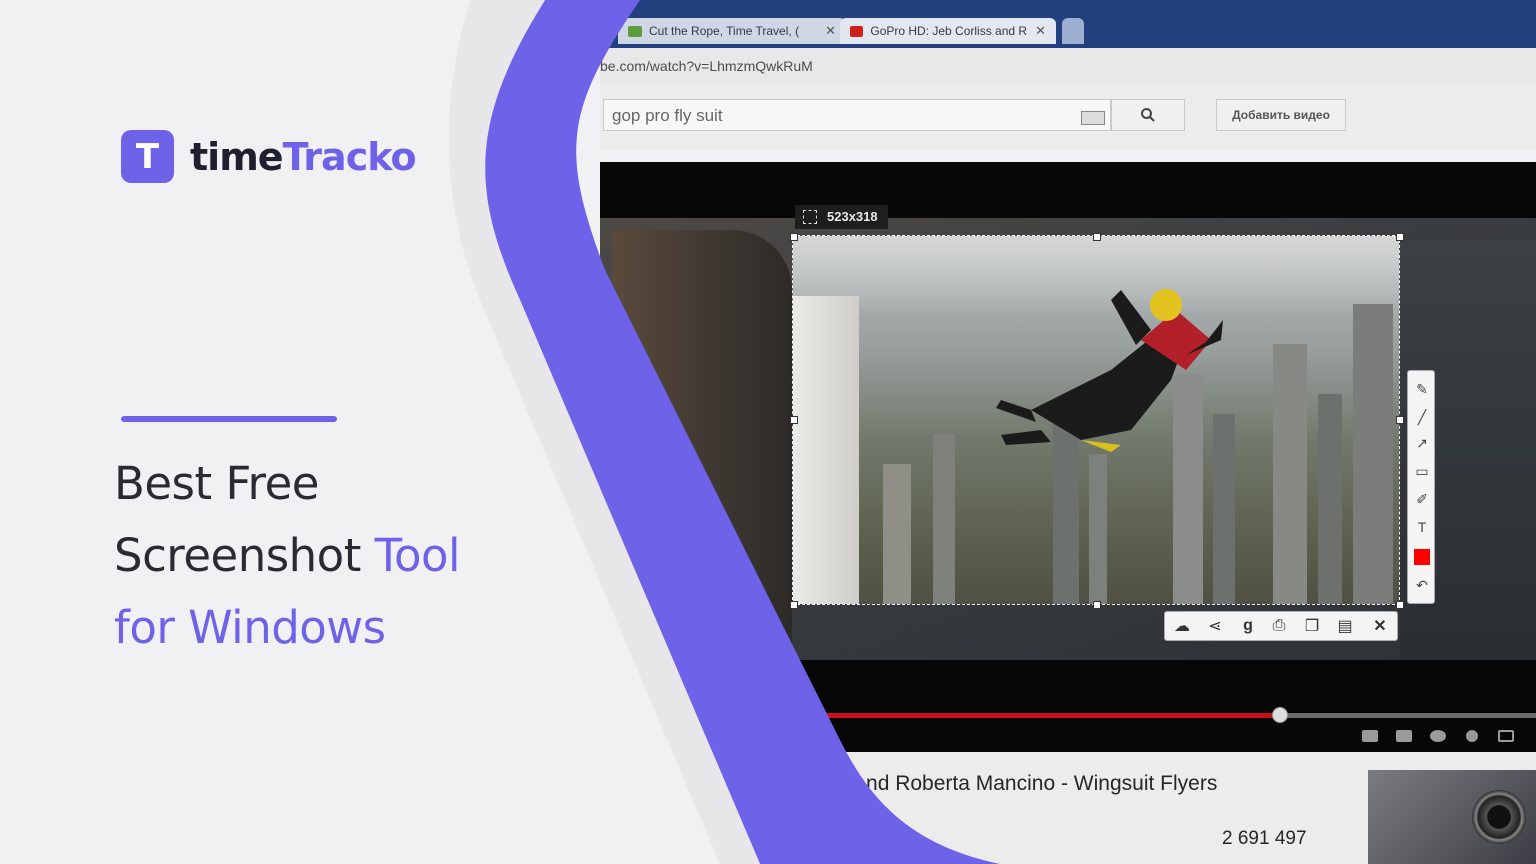 The image size is (1536, 864). I want to click on headline-line3: for Windows, so click(250, 627).